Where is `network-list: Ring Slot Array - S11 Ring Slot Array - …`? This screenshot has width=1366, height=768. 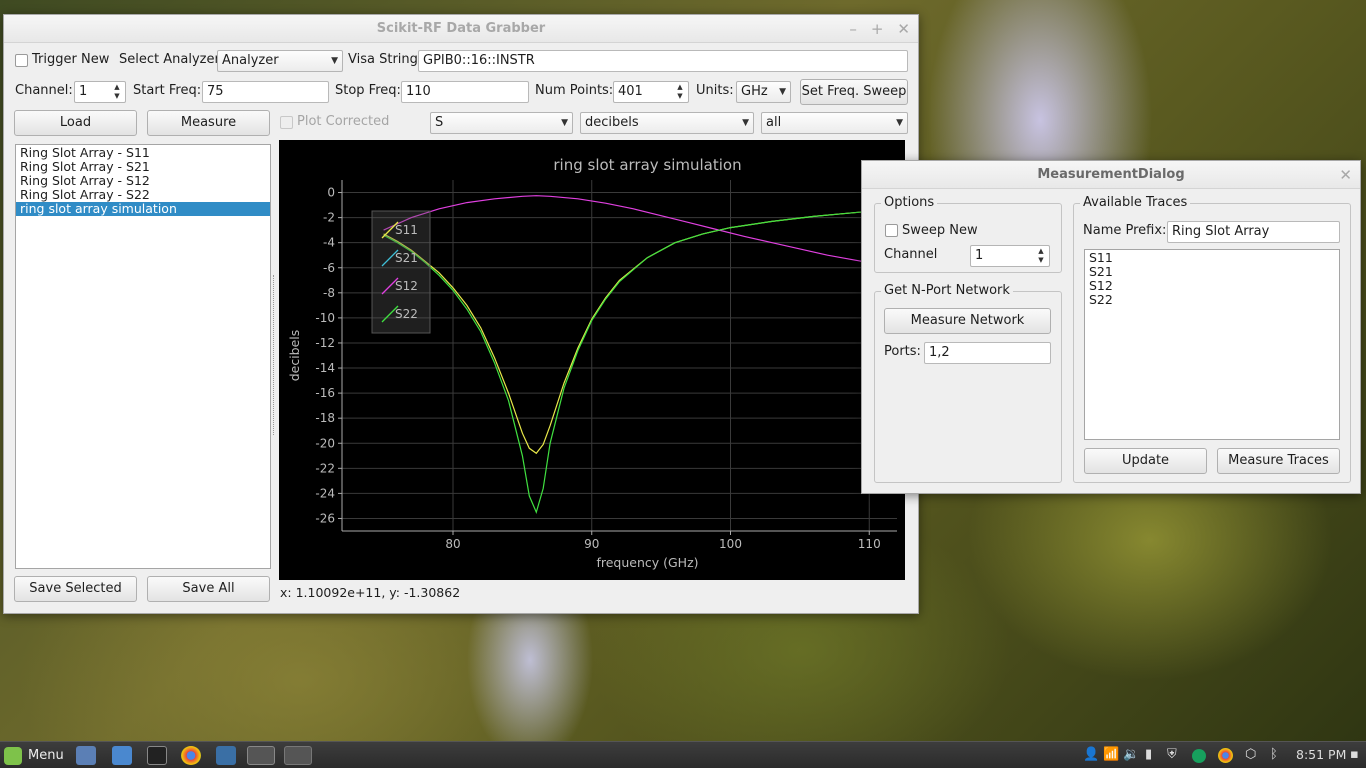
network-list: Ring Slot Array - S11 Ring Slot Array - … is located at coordinates (143, 356).